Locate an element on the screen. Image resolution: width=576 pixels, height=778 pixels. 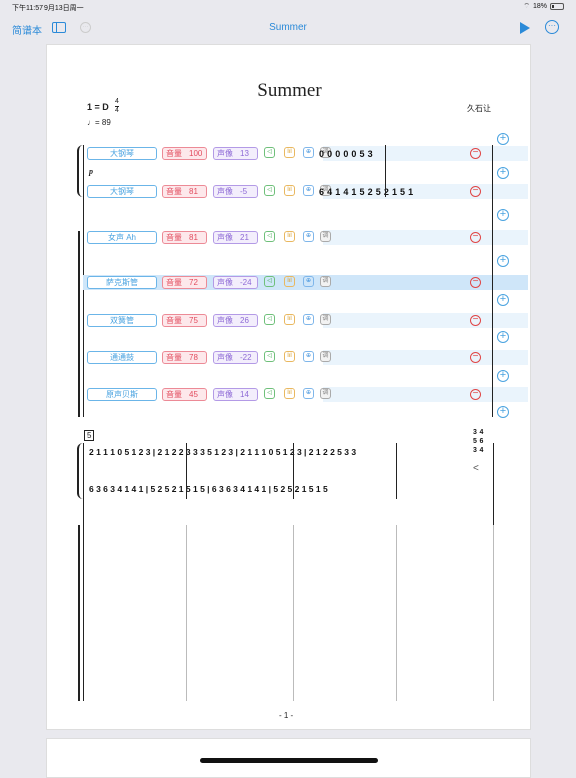
battery-percent: 18% is located at coordinates (539, 6).